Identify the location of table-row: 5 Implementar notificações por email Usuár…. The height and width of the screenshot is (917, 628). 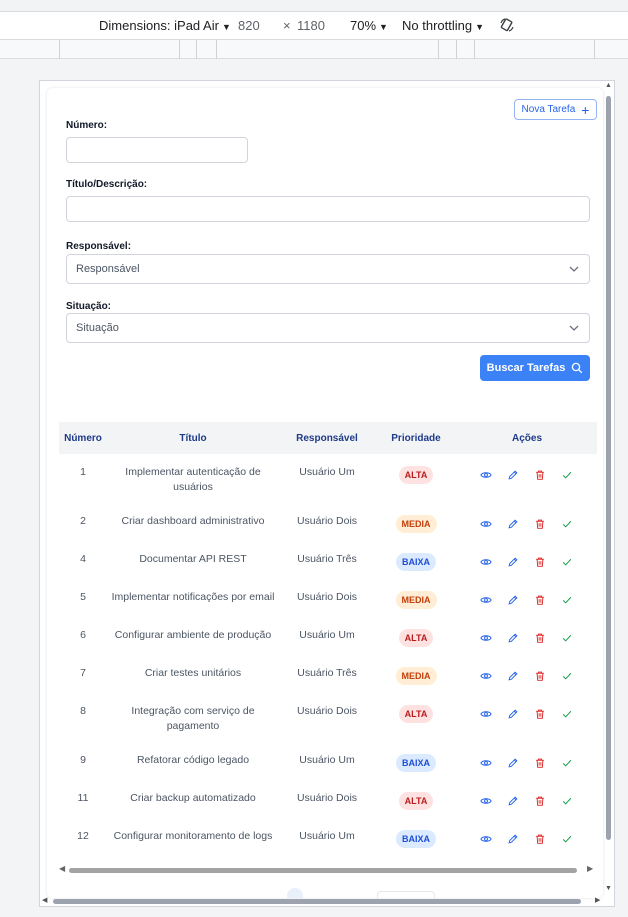
(328, 598).